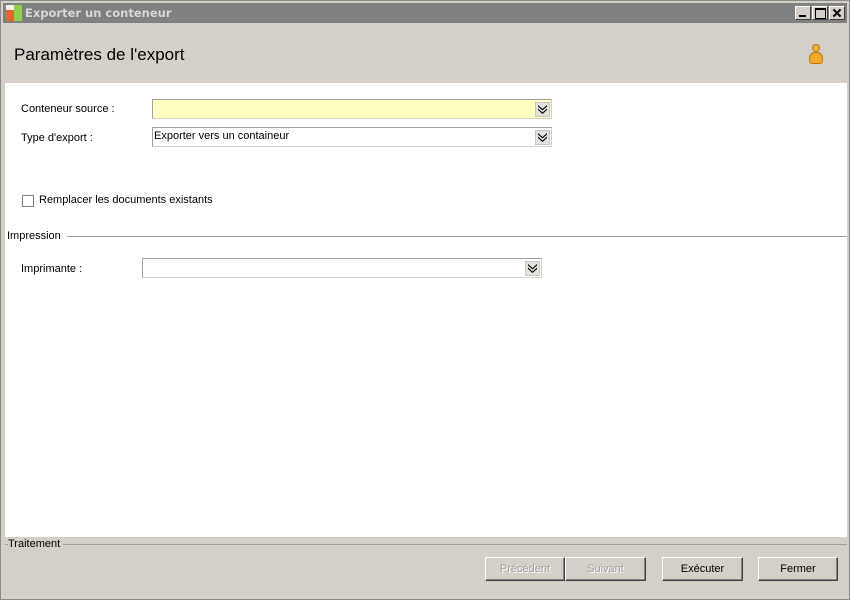 The image size is (850, 600). Describe the element at coordinates (52, 269) in the screenshot. I see `printer-label: Imprimante :` at that location.